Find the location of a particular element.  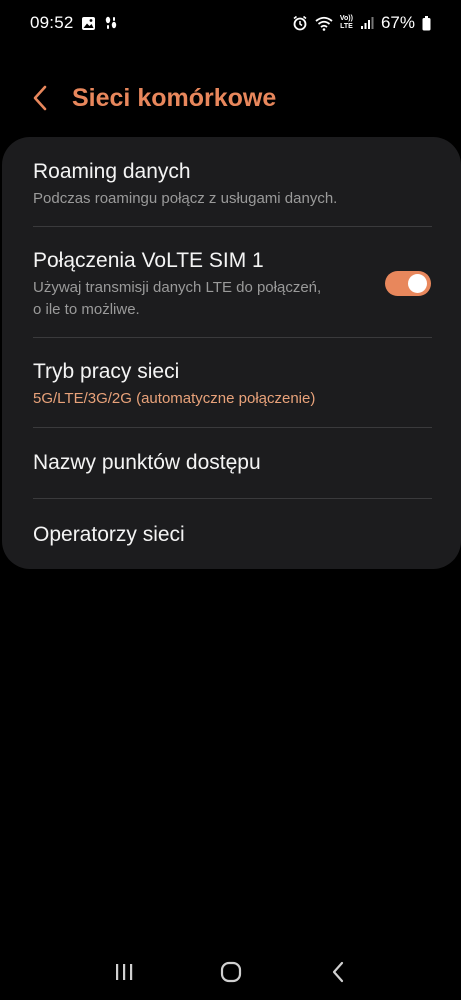

home-button is located at coordinates (231, 972).